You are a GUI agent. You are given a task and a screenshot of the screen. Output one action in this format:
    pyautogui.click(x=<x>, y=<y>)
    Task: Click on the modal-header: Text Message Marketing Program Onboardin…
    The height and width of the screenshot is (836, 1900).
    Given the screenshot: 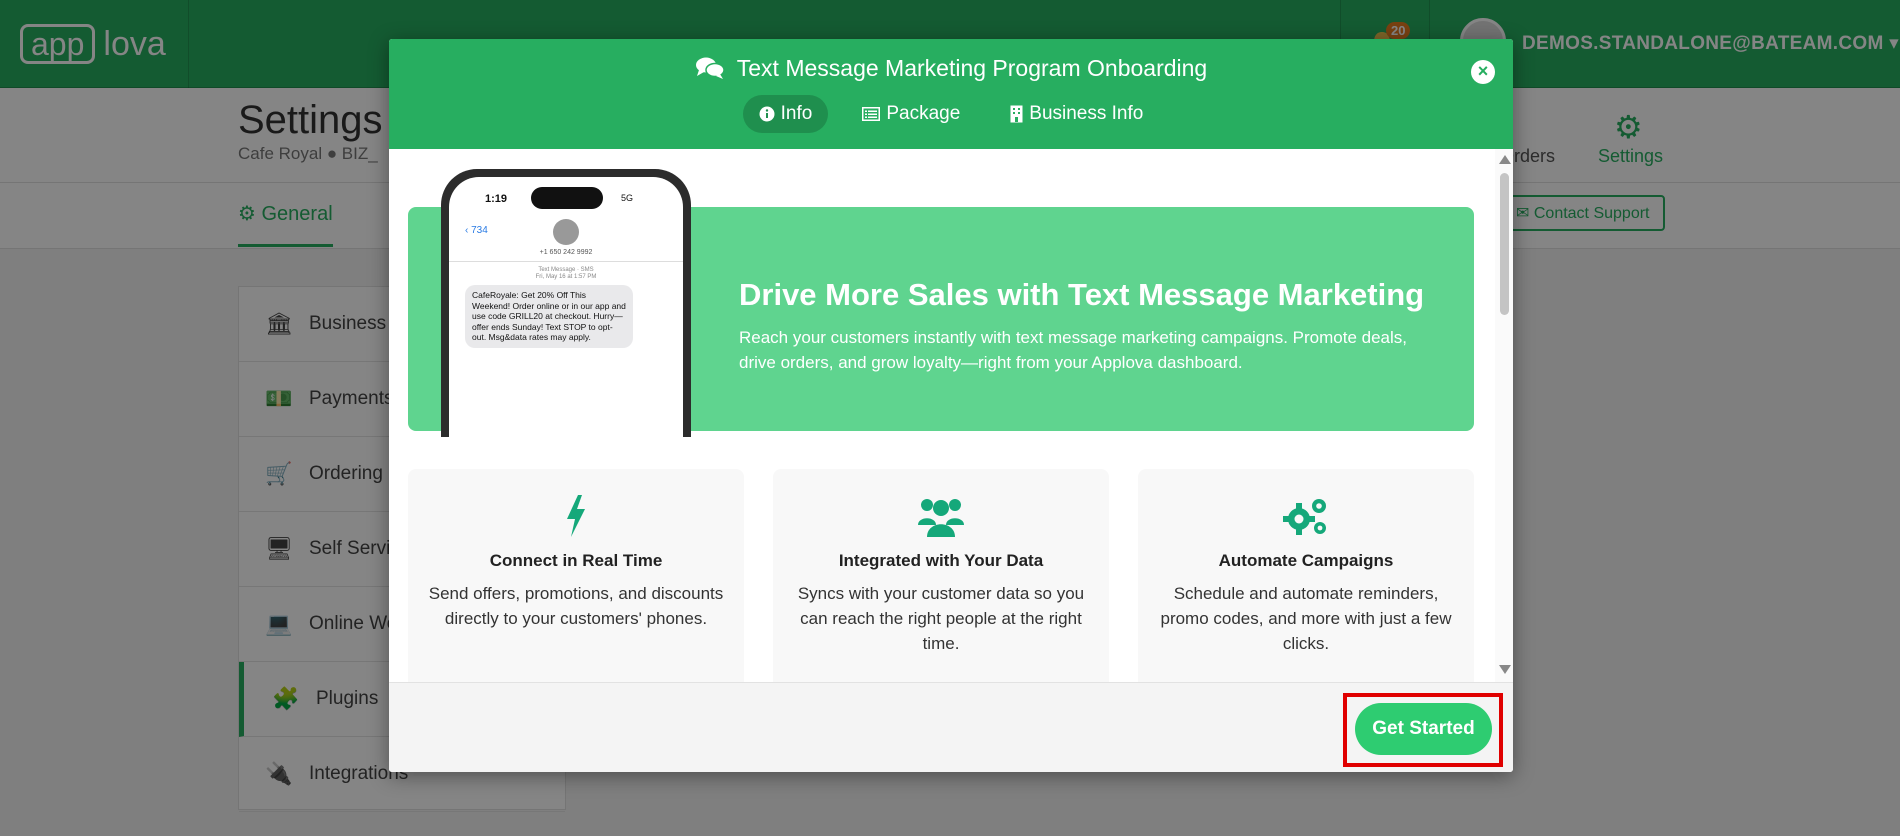 What is the action you would take?
    pyautogui.click(x=951, y=94)
    